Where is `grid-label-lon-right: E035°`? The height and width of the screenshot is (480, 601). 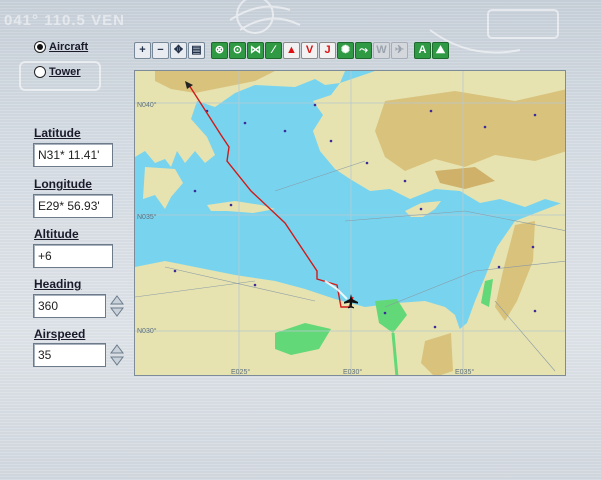 grid-label-lon-right: E035° is located at coordinates (464, 372).